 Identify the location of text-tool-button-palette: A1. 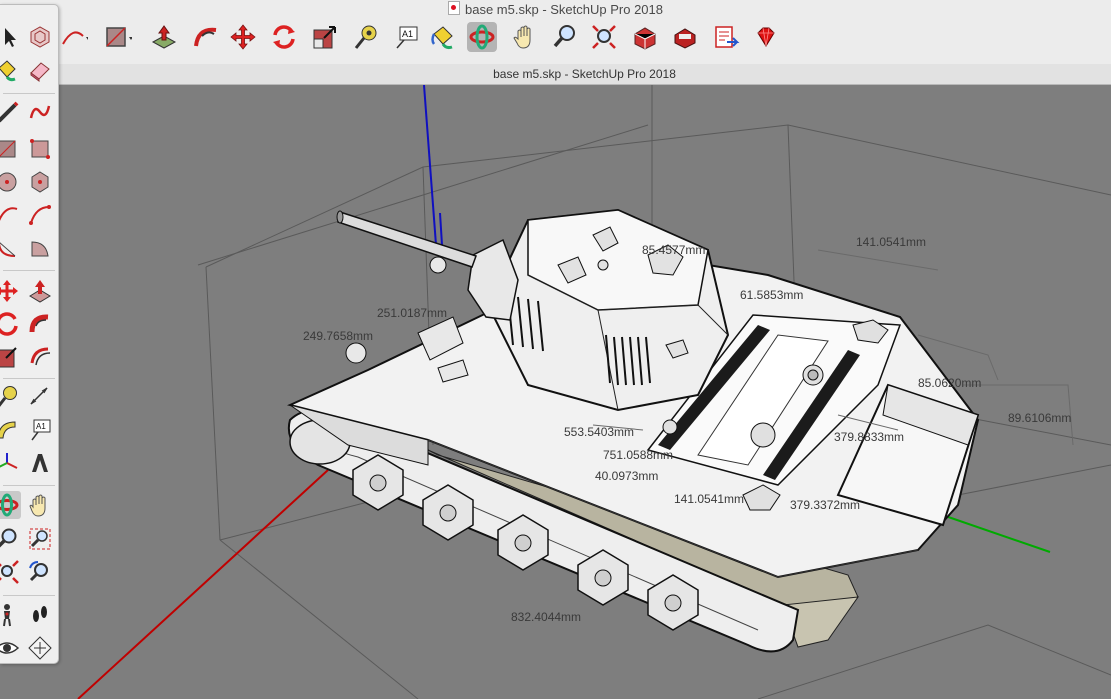
(40, 430).